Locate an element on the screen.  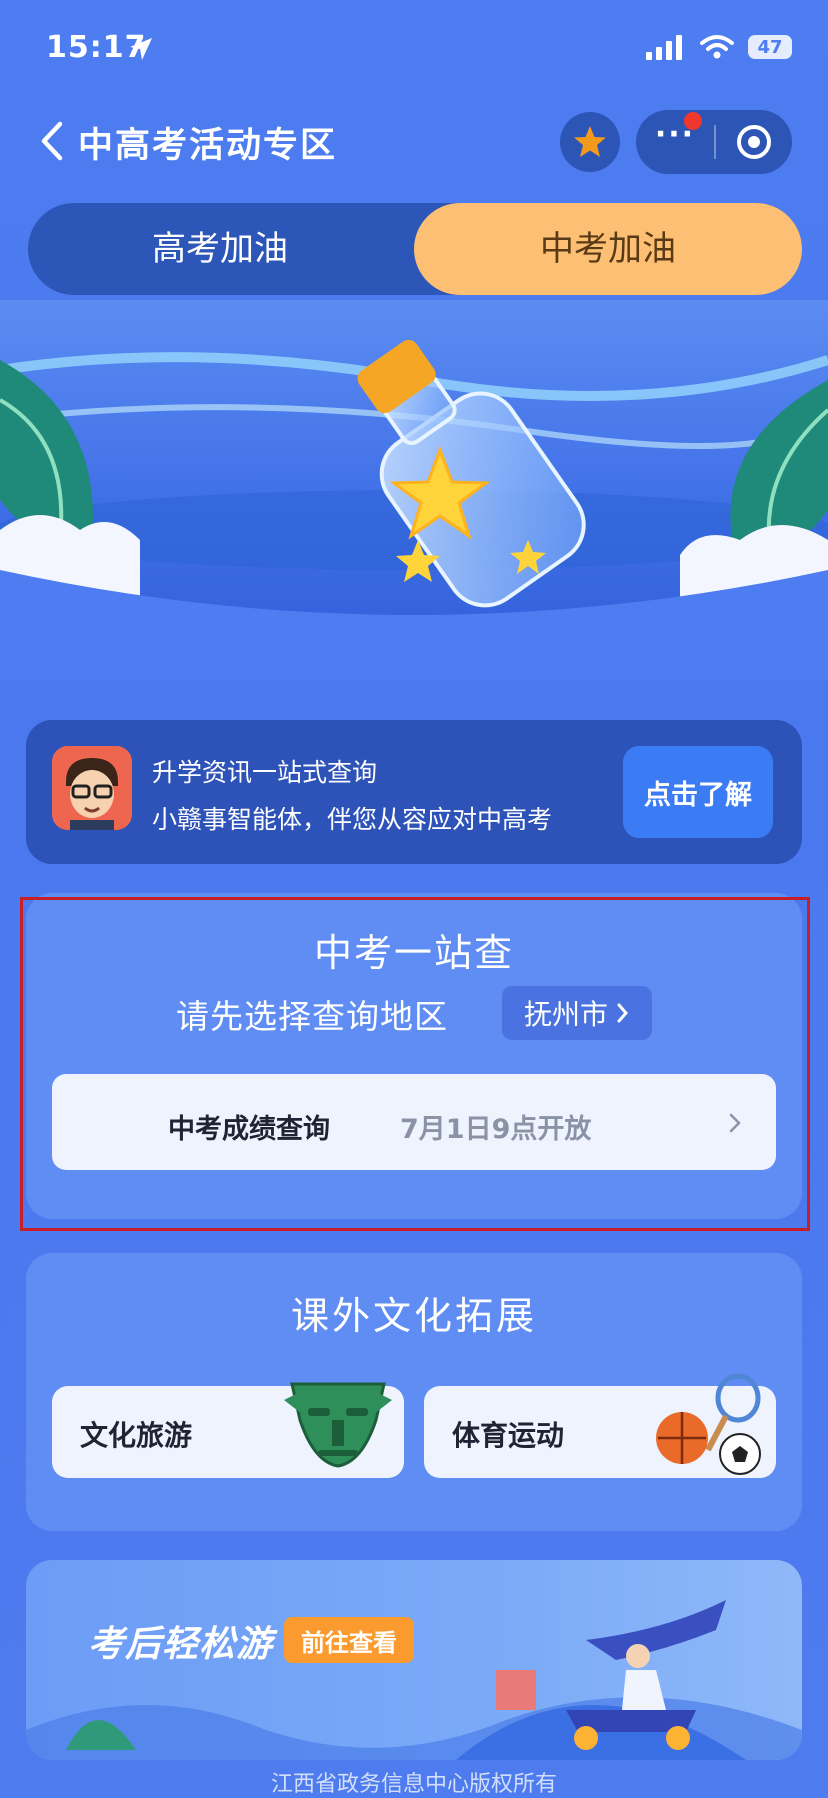
signal-icon is located at coordinates (664, 47).